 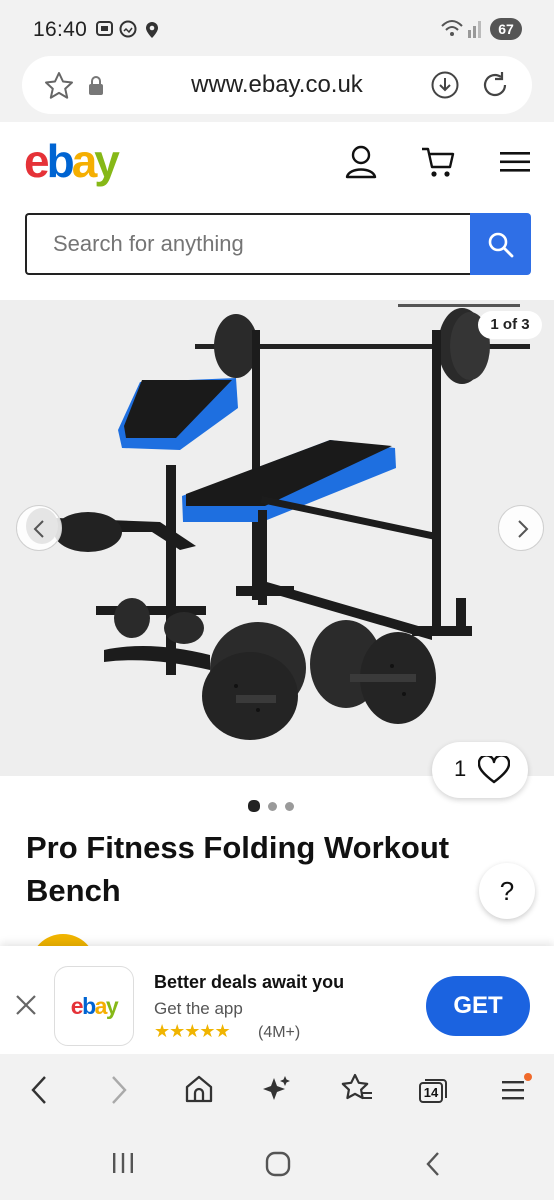 What do you see at coordinates (26, 1005) in the screenshot?
I see `close-icon` at bounding box center [26, 1005].